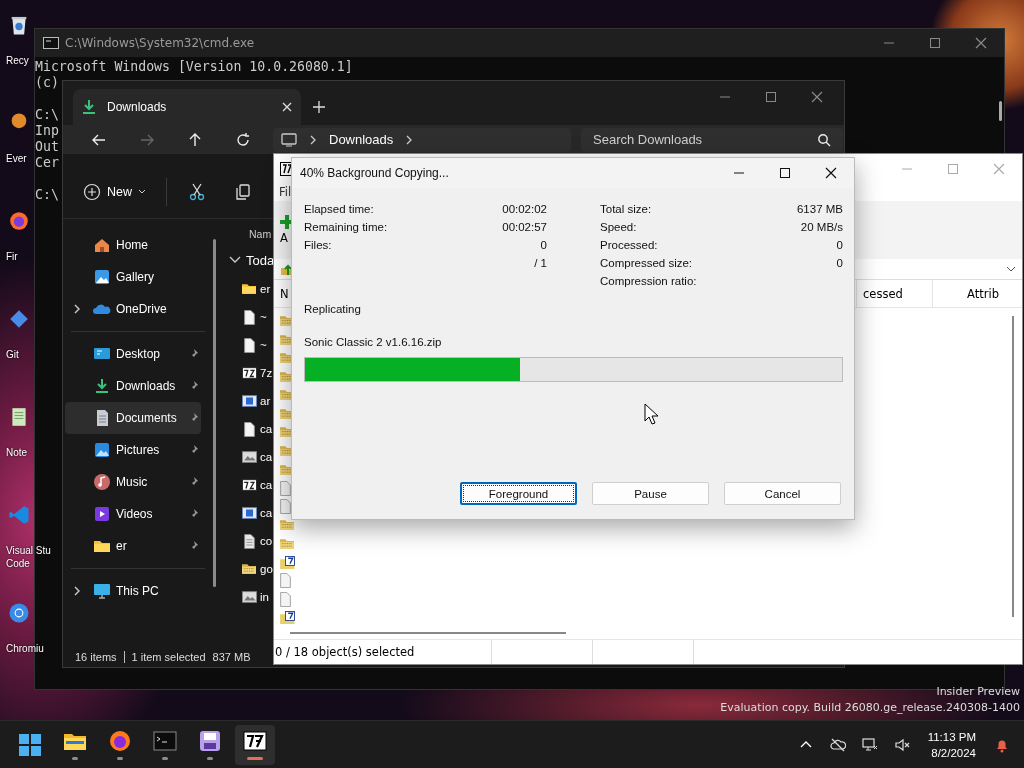 This screenshot has height=768, width=1024. What do you see at coordinates (30, 744) in the screenshot?
I see `start-icon` at bounding box center [30, 744].